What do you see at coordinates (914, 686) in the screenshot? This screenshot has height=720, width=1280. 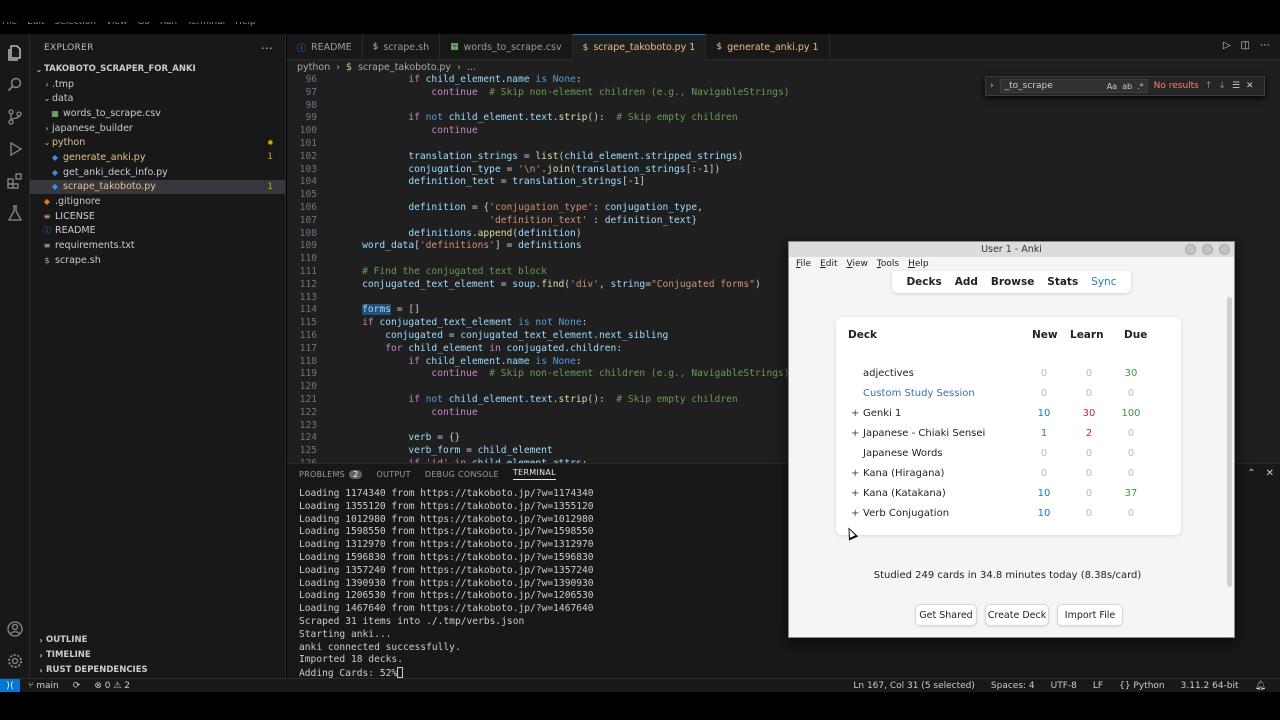 I see `cursor-position: Ln 167, Col 31 (5 selected)` at bounding box center [914, 686].